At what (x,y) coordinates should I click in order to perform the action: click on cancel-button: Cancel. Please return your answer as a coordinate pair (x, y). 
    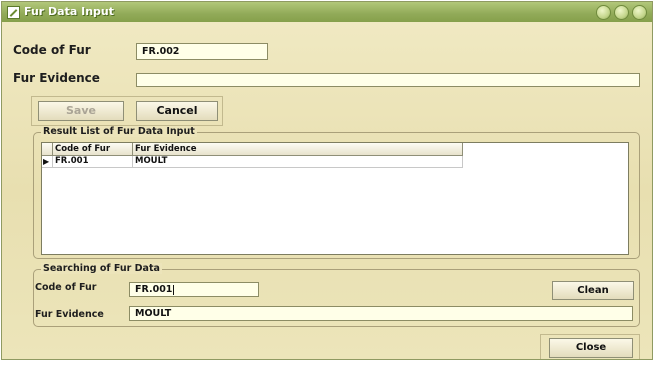
    Looking at the image, I should click on (177, 111).